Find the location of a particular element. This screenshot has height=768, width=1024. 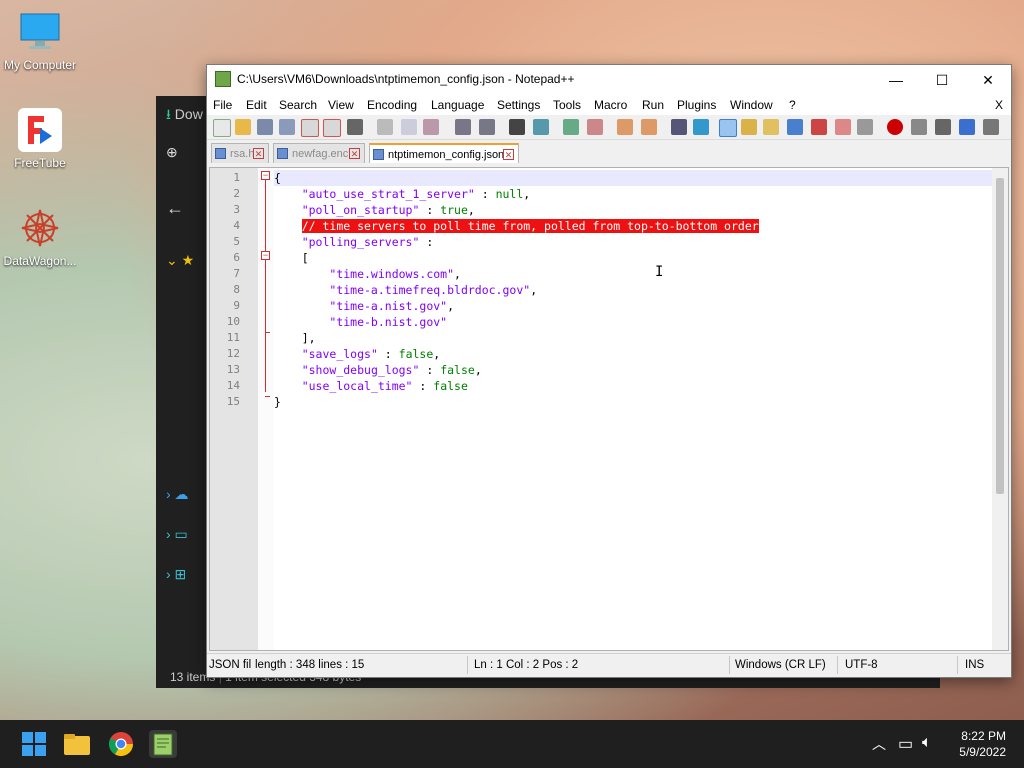

word-wrap-icon is located at coordinates (679, 127).